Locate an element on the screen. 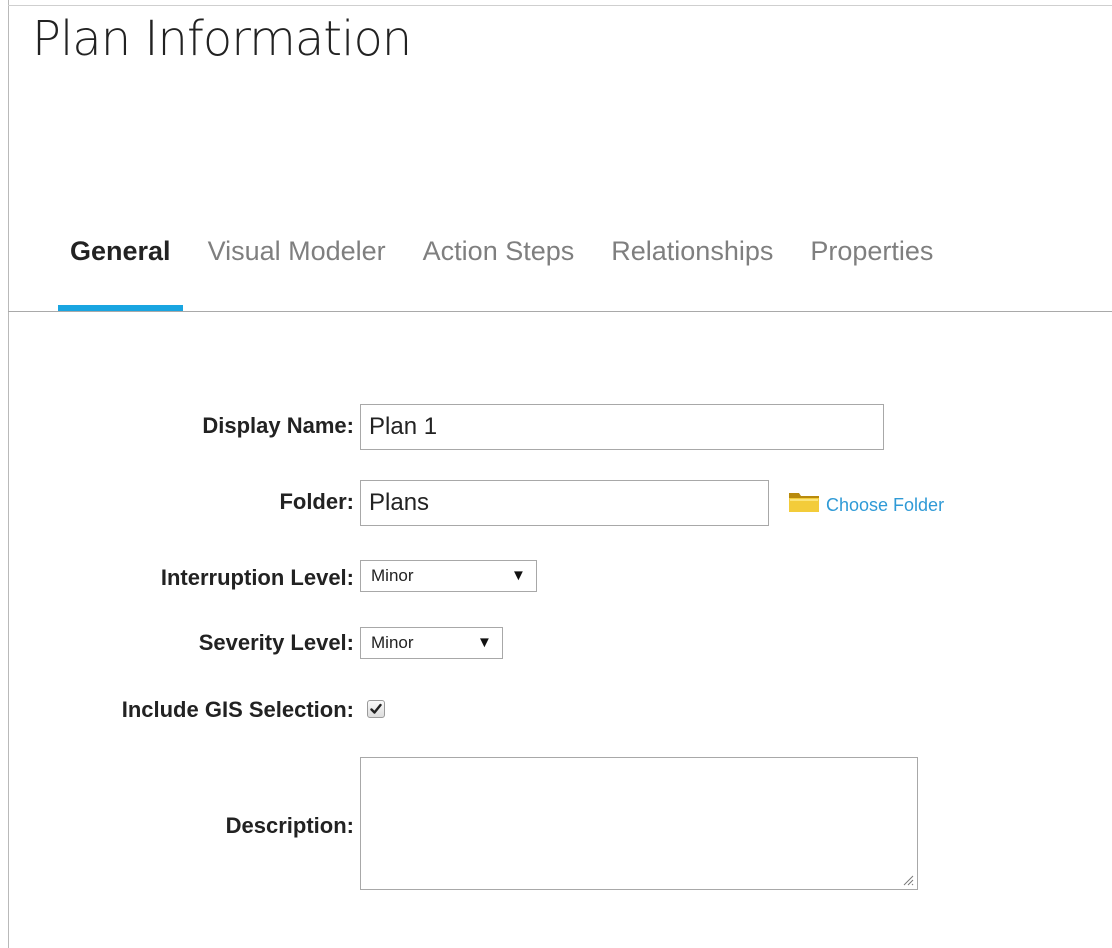 The height and width of the screenshot is (948, 1112). page-title: Plan Information is located at coordinates (222, 39).